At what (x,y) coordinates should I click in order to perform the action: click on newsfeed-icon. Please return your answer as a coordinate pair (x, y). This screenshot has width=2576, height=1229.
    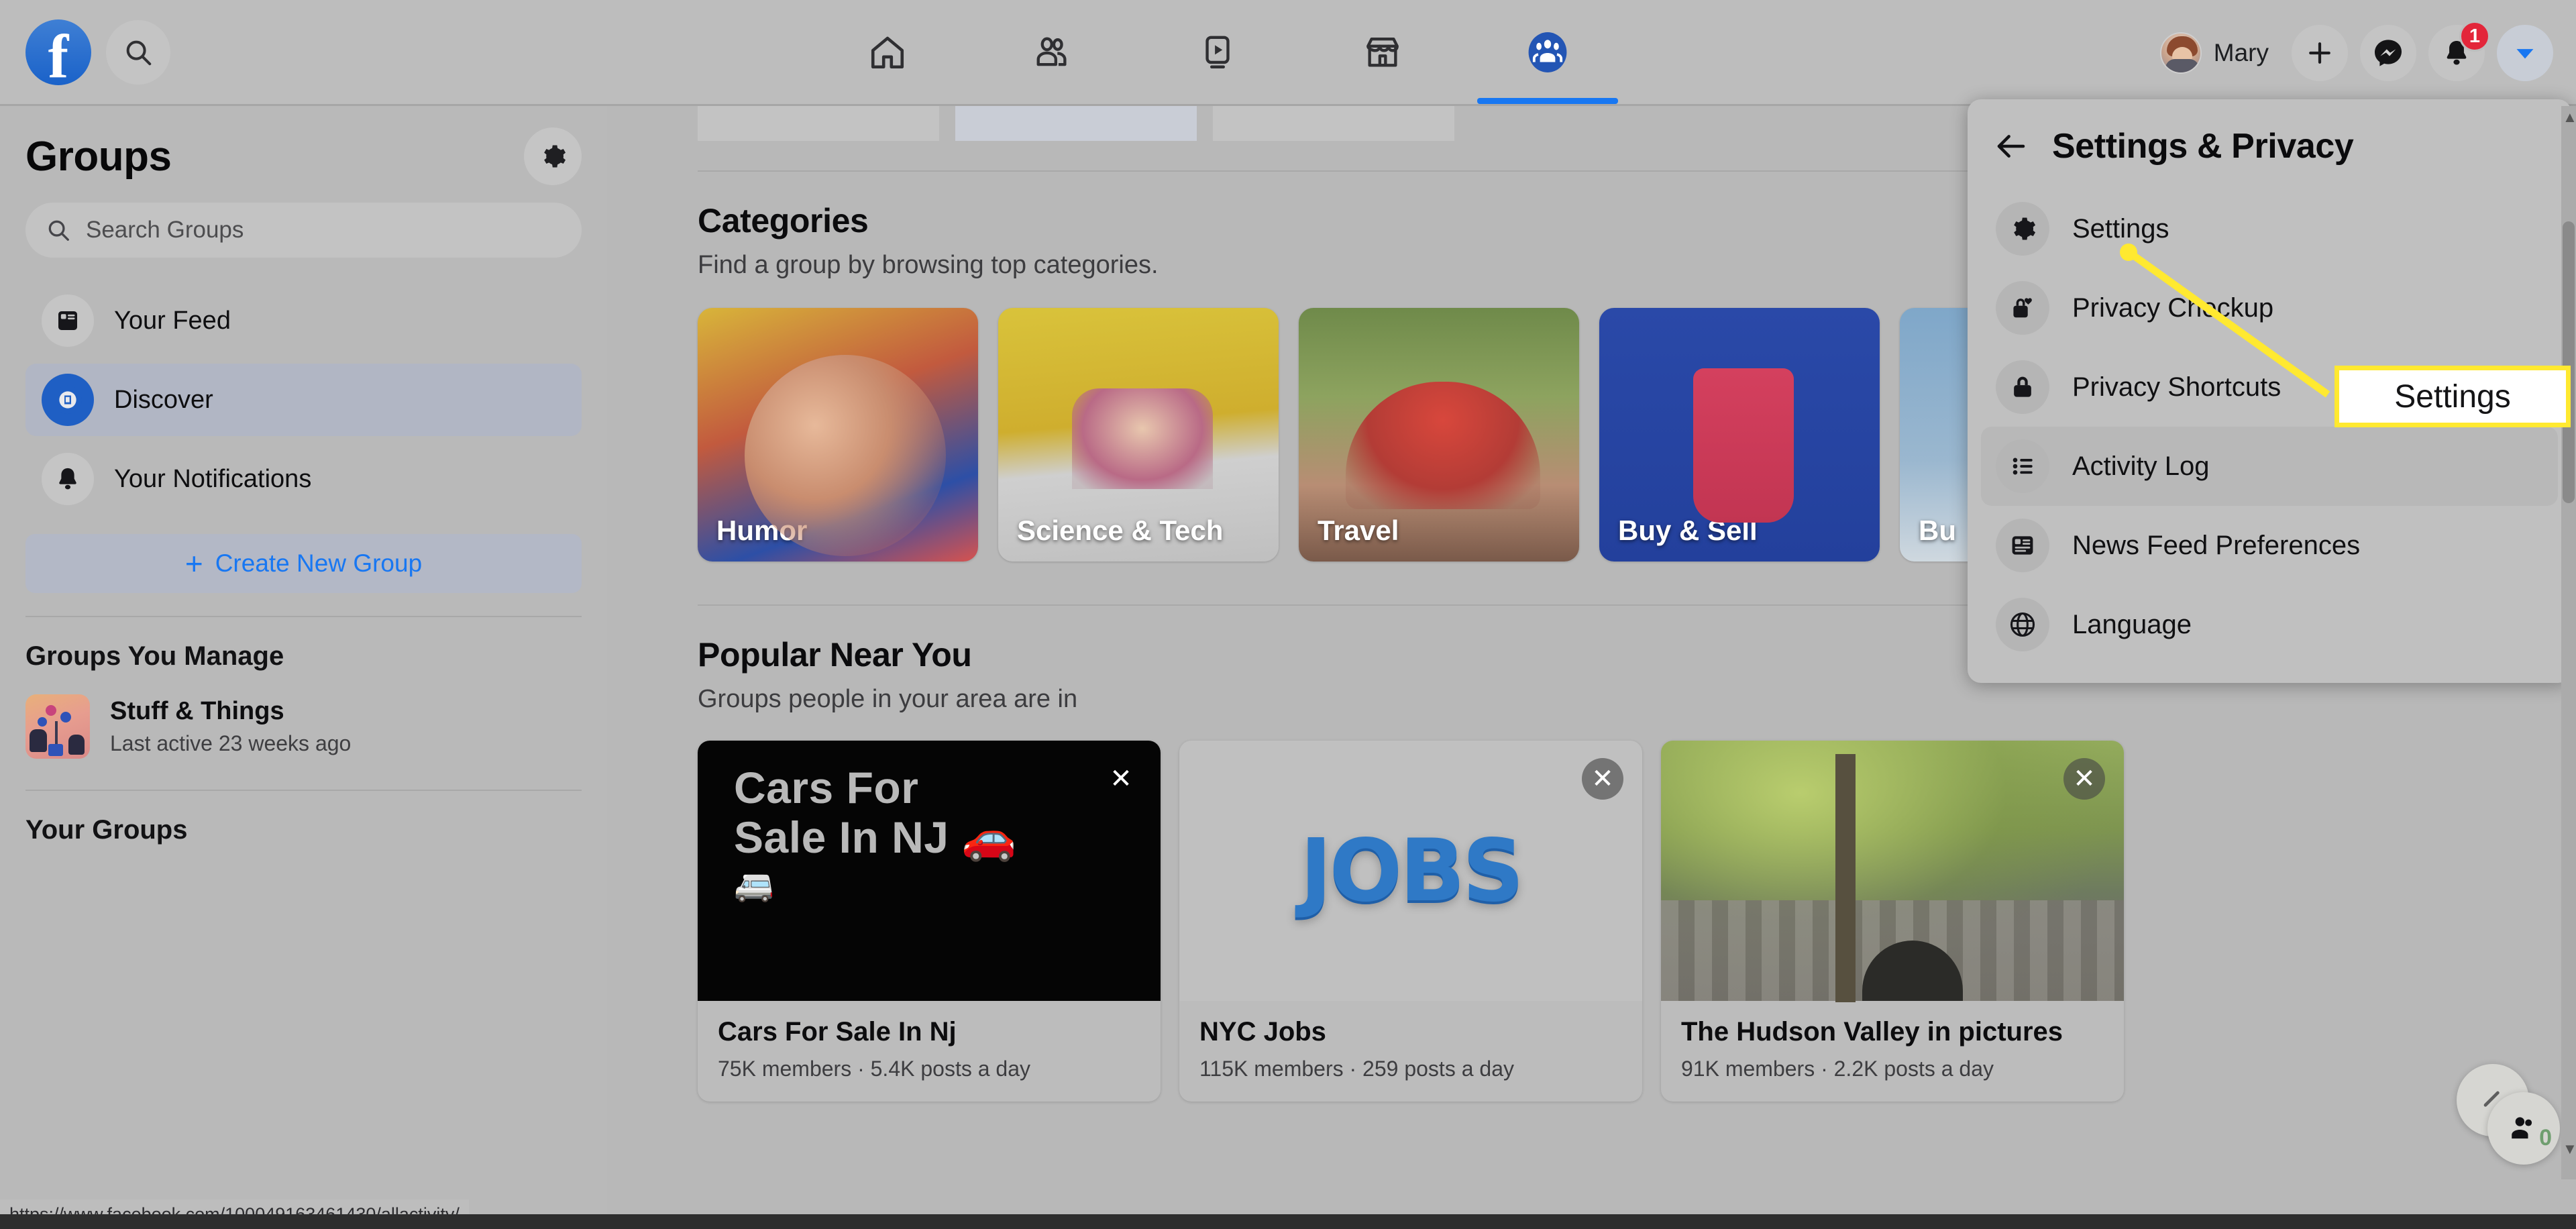
    Looking at the image, I should click on (2022, 545).